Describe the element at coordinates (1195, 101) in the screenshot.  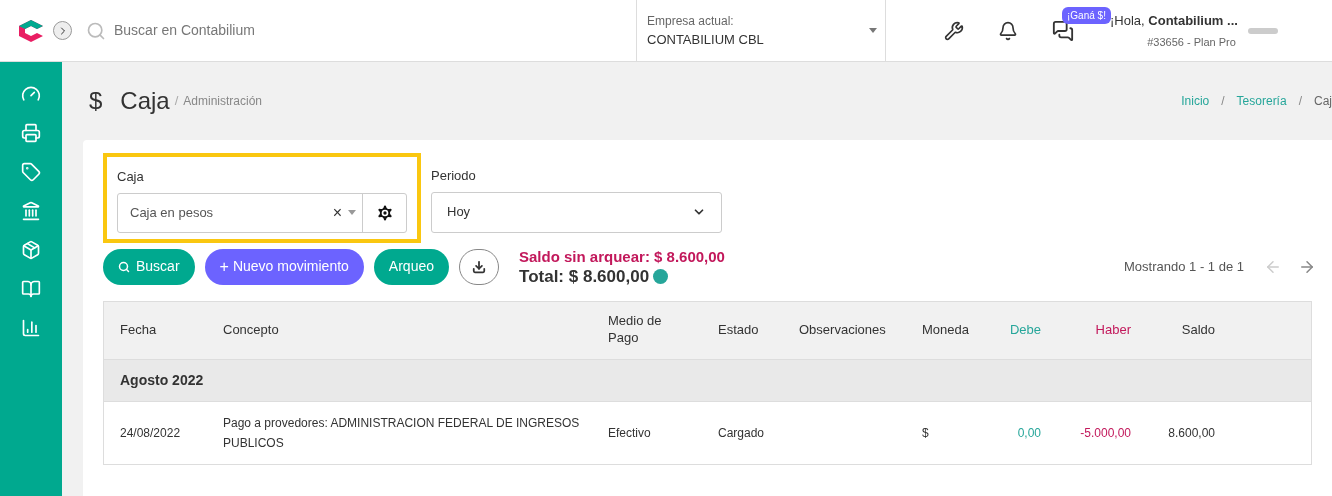
I see `breadcrumb-link: Inicio` at that location.